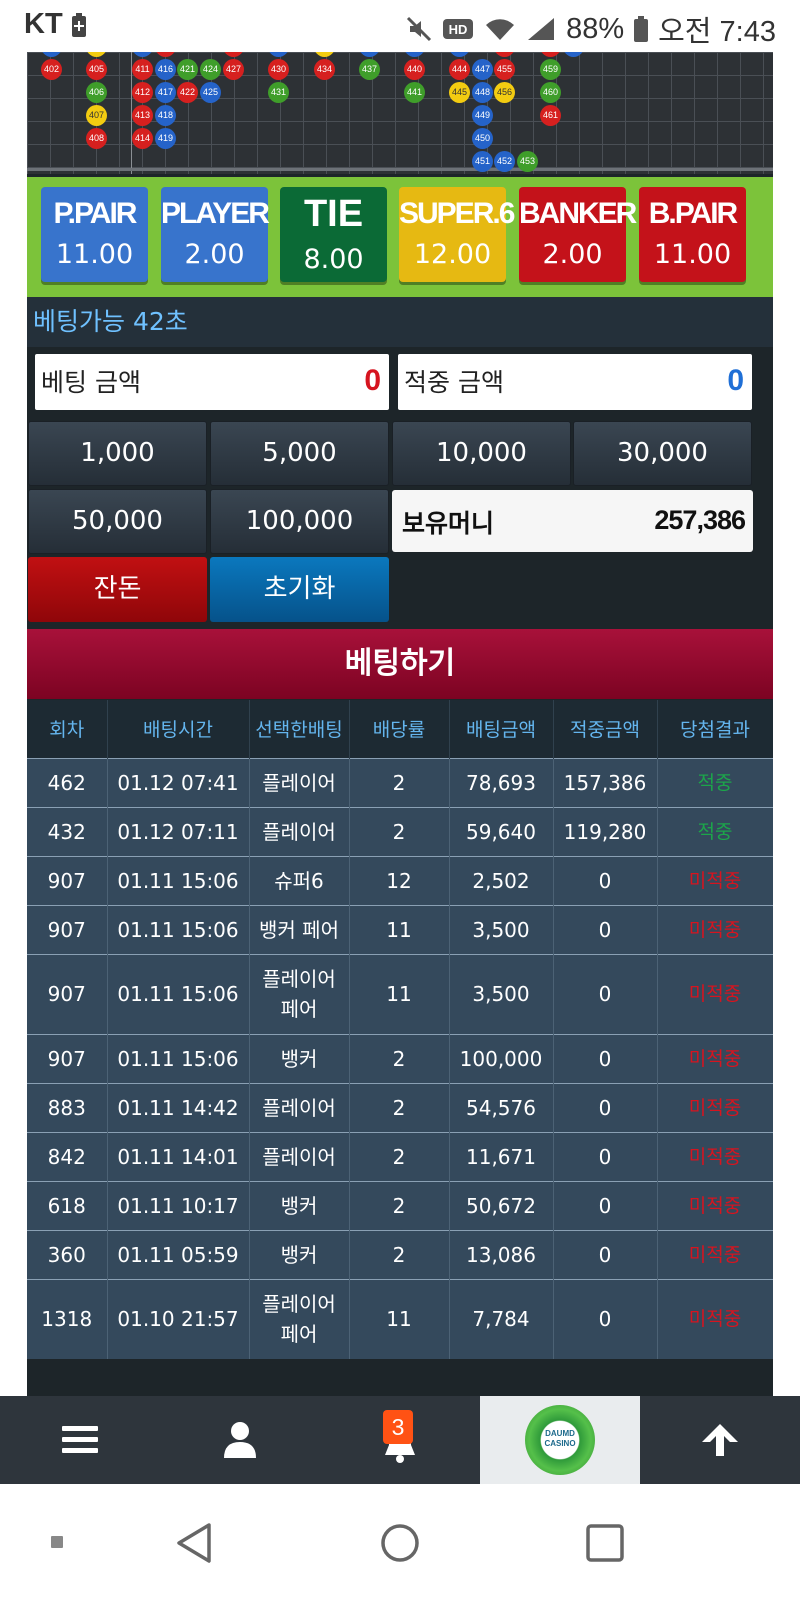 The image size is (800, 1600). What do you see at coordinates (372, 380) in the screenshot?
I see `bet-amount-value: 0` at bounding box center [372, 380].